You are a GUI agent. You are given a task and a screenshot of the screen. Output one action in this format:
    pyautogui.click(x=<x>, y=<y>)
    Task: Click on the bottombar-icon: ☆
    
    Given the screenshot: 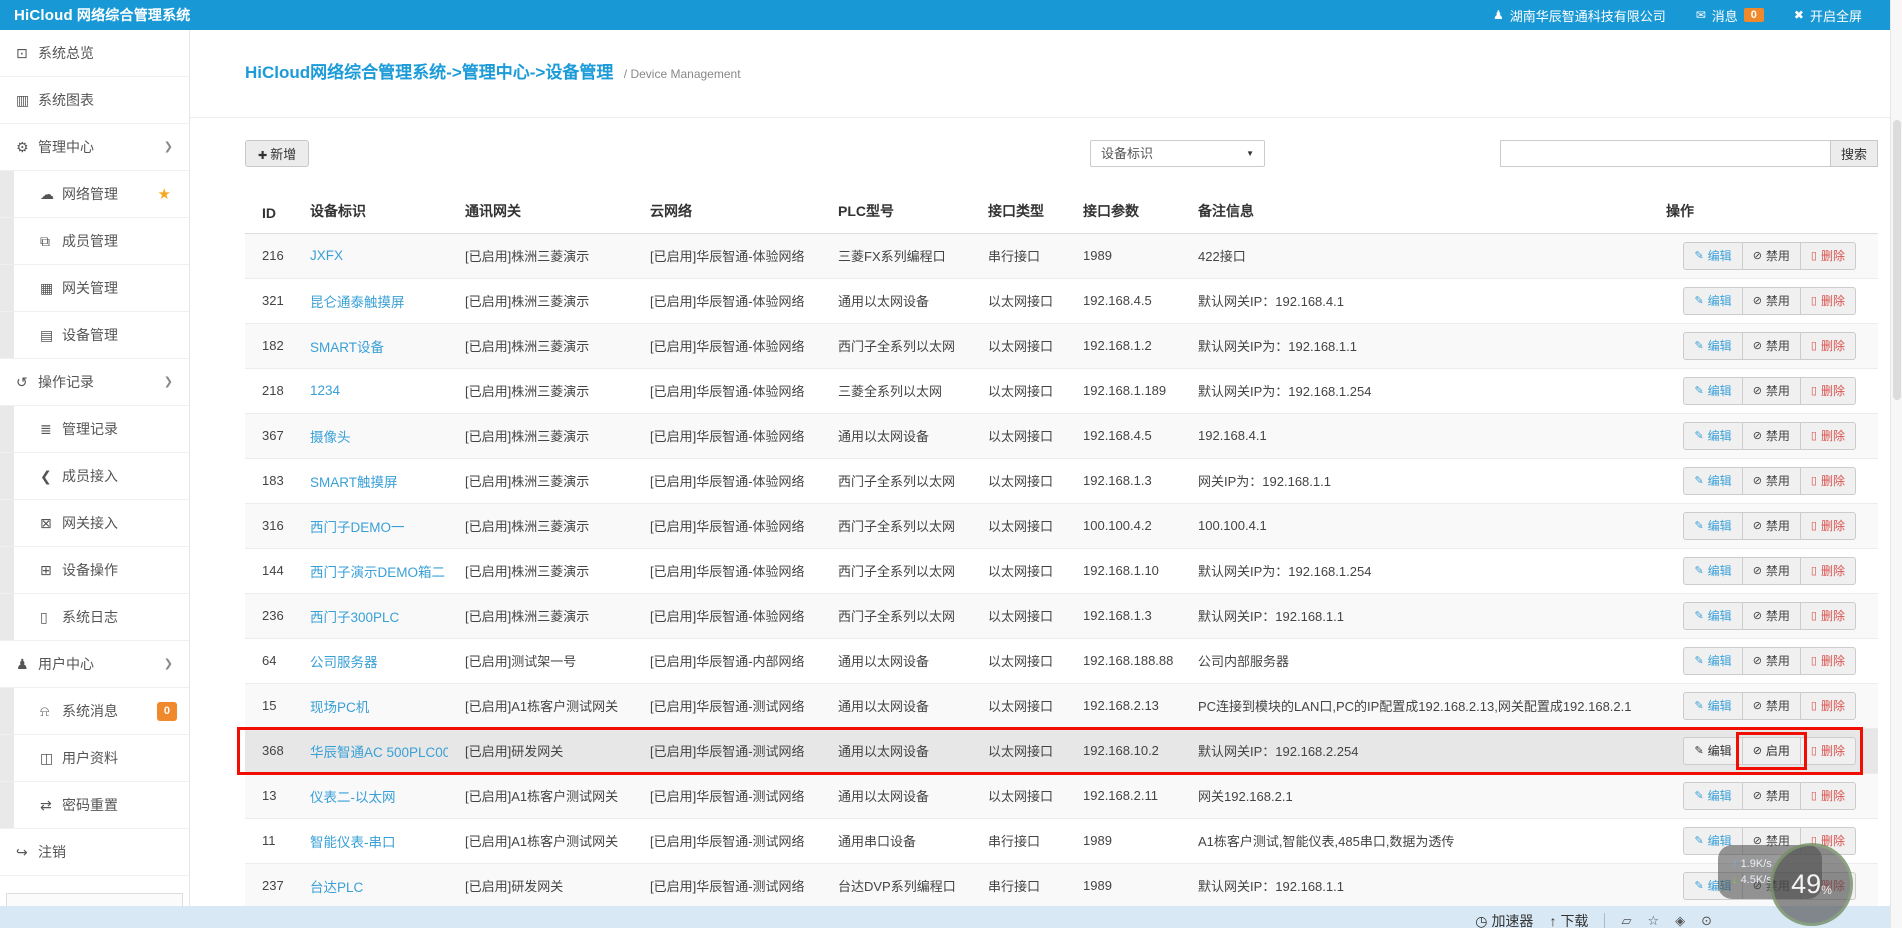 What is the action you would take?
    pyautogui.click(x=1653, y=920)
    